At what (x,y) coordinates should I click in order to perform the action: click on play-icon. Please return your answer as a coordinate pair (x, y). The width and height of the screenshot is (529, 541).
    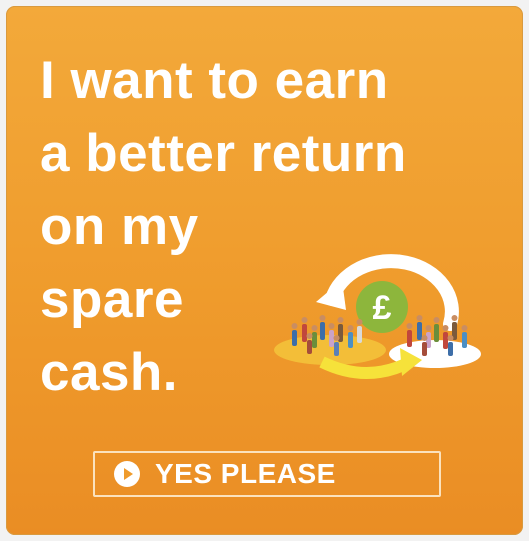
    Looking at the image, I should click on (127, 474).